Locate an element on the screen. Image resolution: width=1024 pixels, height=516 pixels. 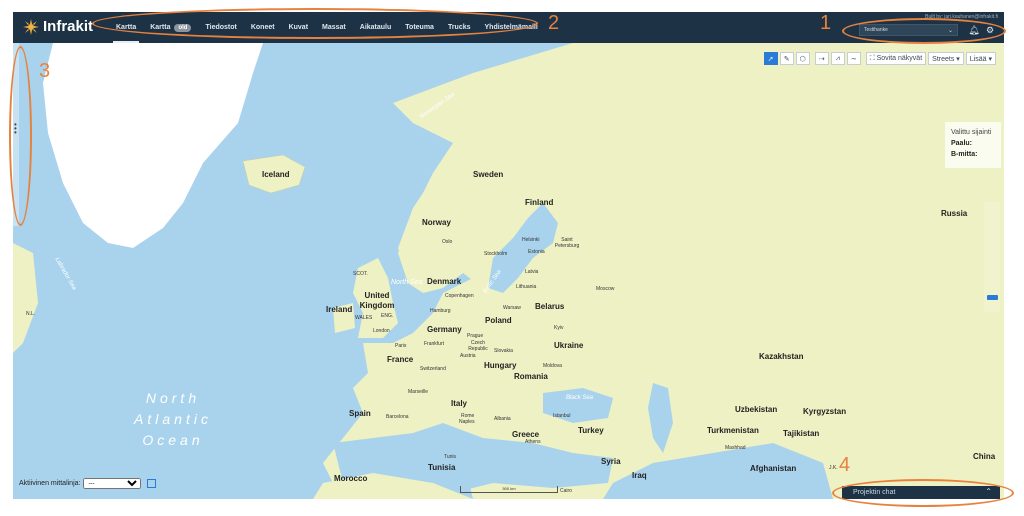
map-scale-bar: 500 km is located at coordinates (509, 489).